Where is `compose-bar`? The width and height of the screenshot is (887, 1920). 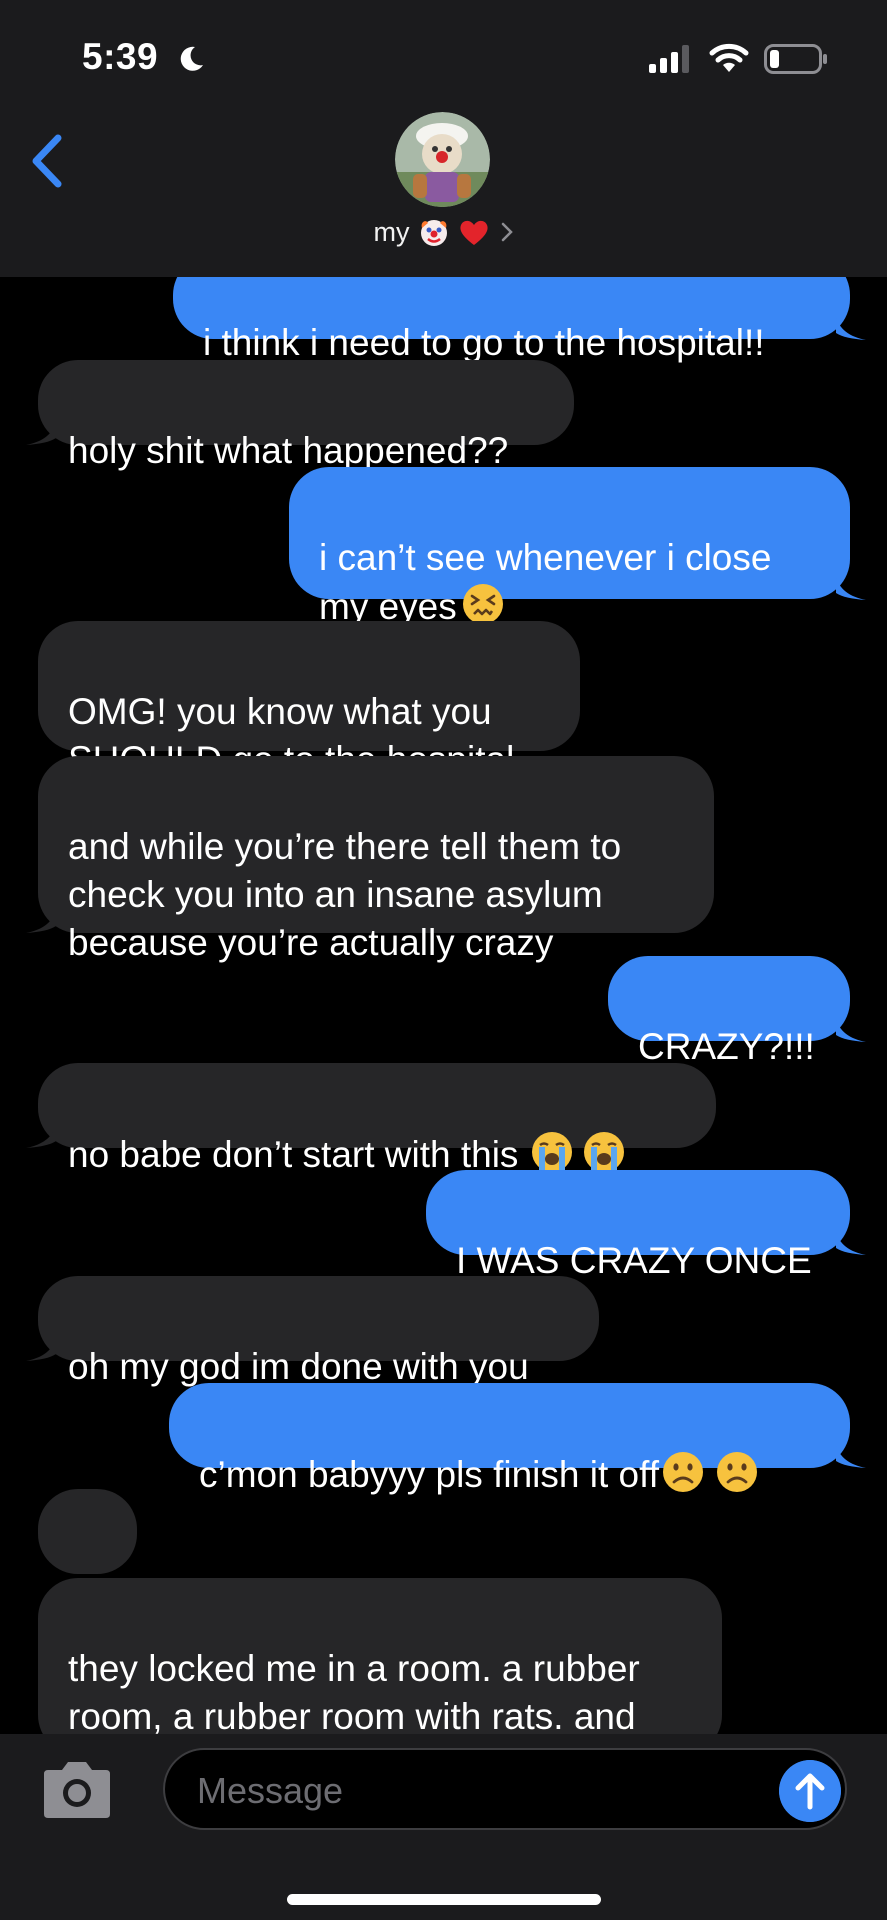
compose-bar is located at coordinates (443, 1827).